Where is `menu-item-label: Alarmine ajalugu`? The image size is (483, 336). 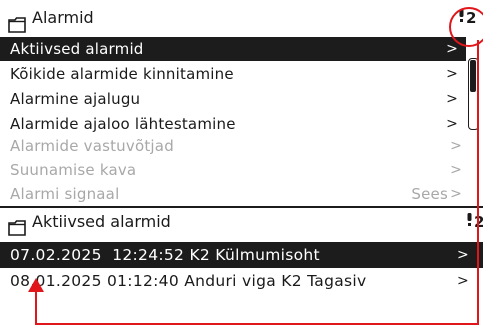 menu-item-label: Alarmine ajalugu is located at coordinates (75, 99).